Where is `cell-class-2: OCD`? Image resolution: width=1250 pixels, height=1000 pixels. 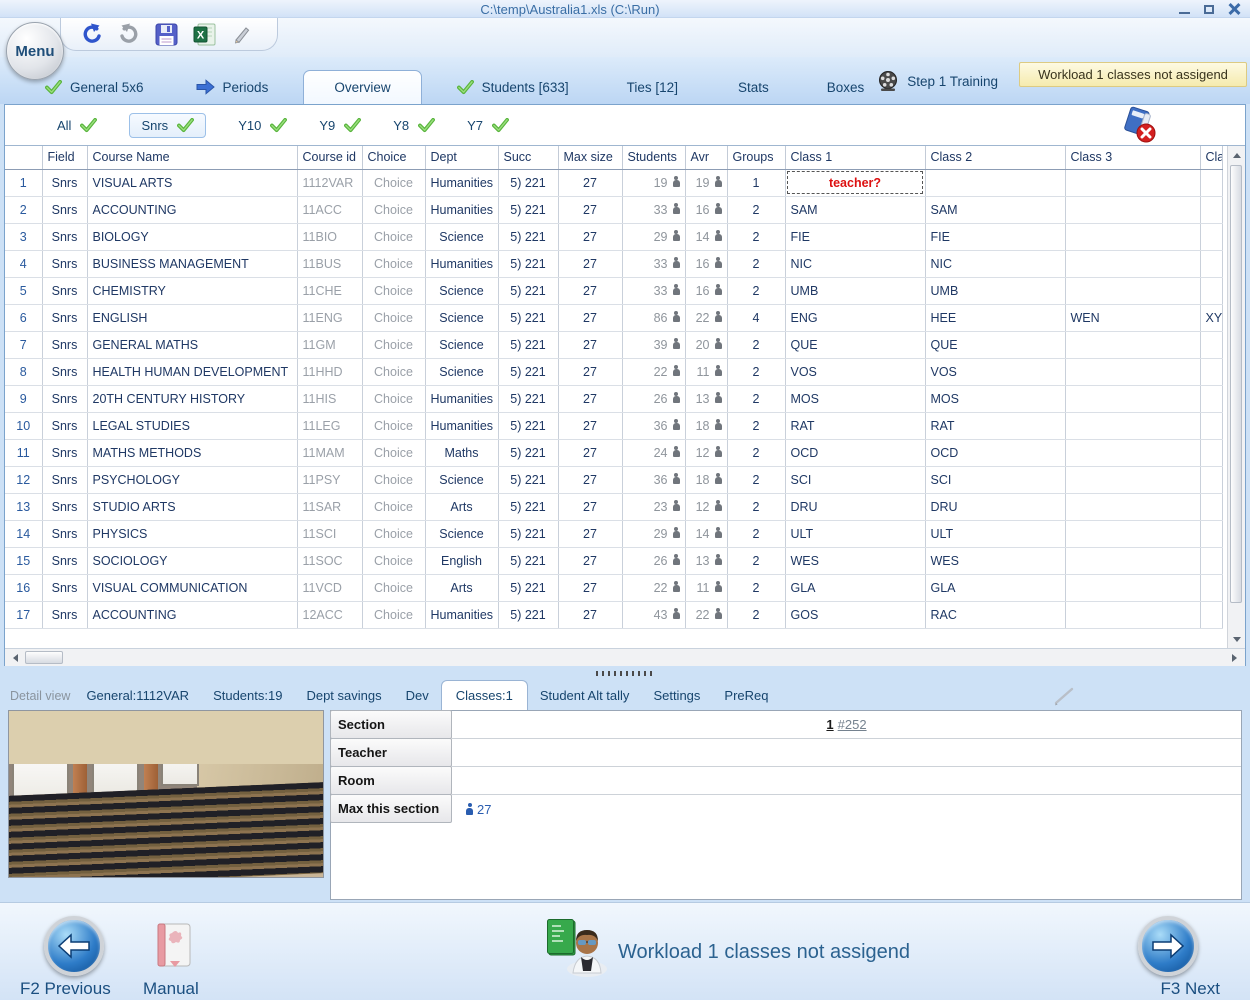 cell-class-2: OCD is located at coordinates (995, 453).